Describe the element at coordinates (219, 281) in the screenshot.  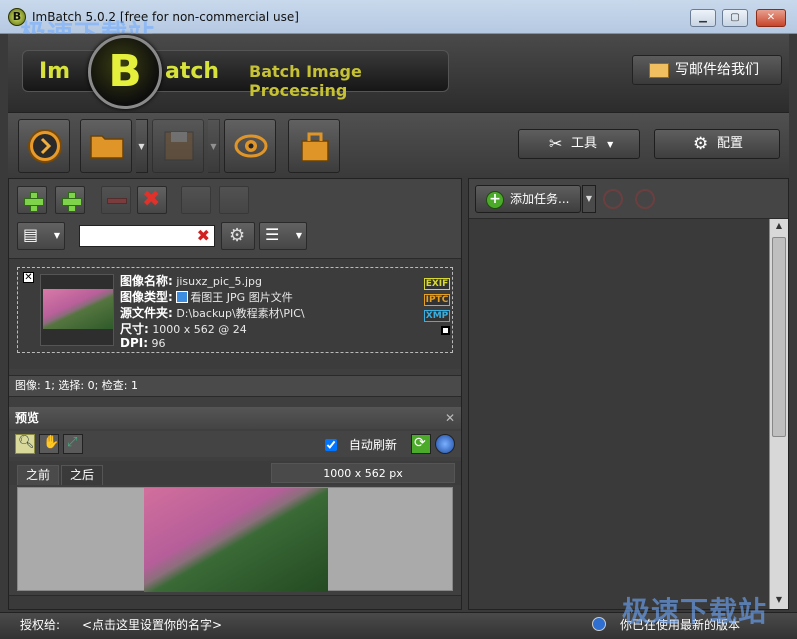
I see `image-name-value: jisuxz_pic_5.jpg` at that location.